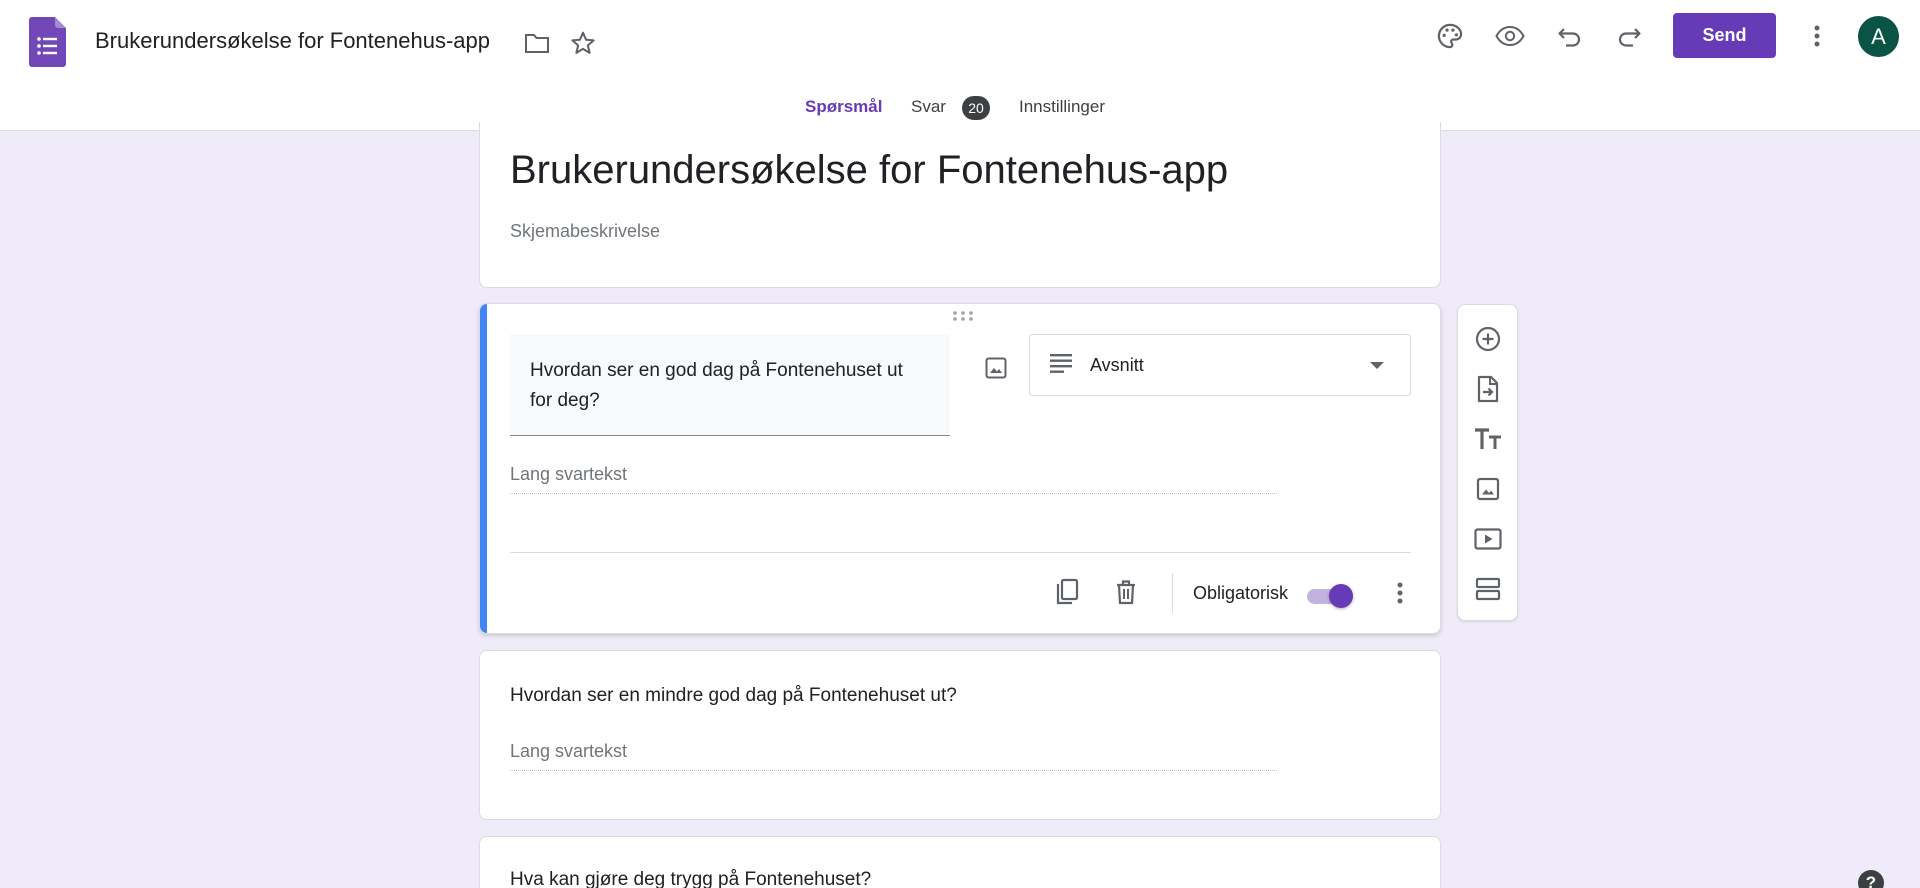  Describe the element at coordinates (47, 42) in the screenshot. I see `forms-logo-icon` at that location.